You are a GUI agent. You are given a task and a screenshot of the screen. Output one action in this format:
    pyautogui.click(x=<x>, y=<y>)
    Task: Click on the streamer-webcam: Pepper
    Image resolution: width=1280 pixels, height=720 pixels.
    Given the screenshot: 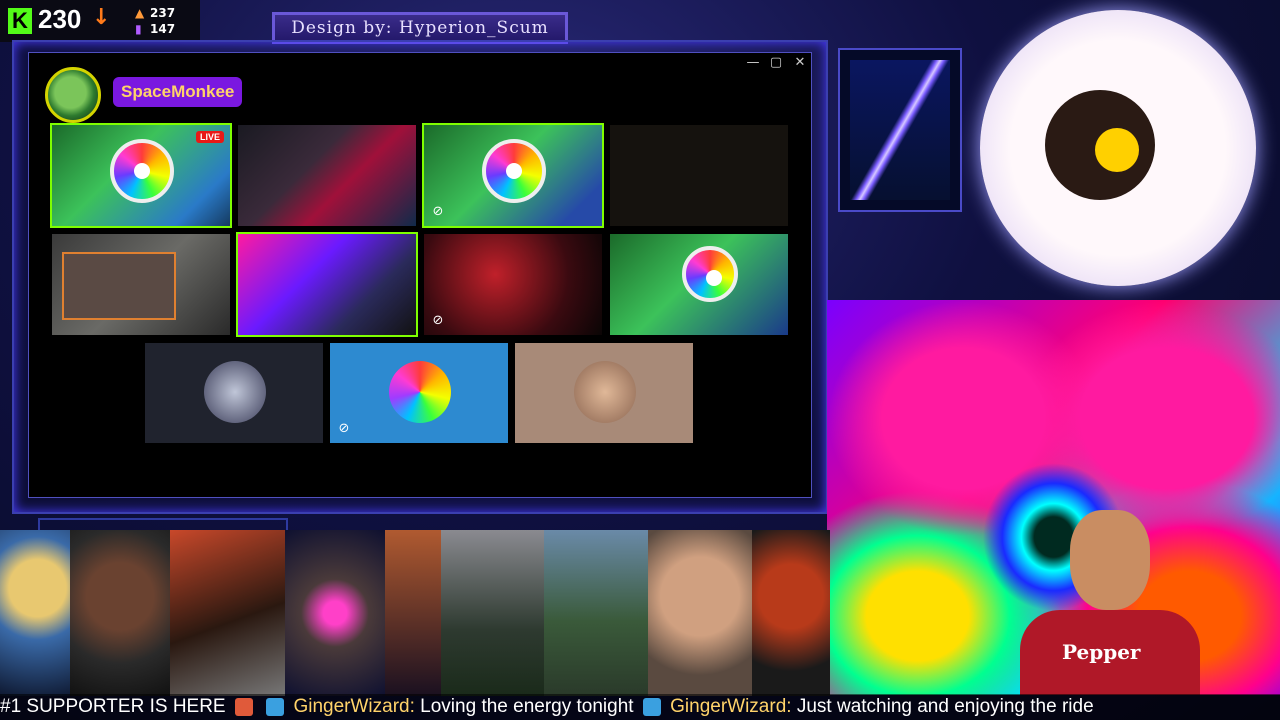 What is the action you would take?
    pyautogui.click(x=1110, y=597)
    